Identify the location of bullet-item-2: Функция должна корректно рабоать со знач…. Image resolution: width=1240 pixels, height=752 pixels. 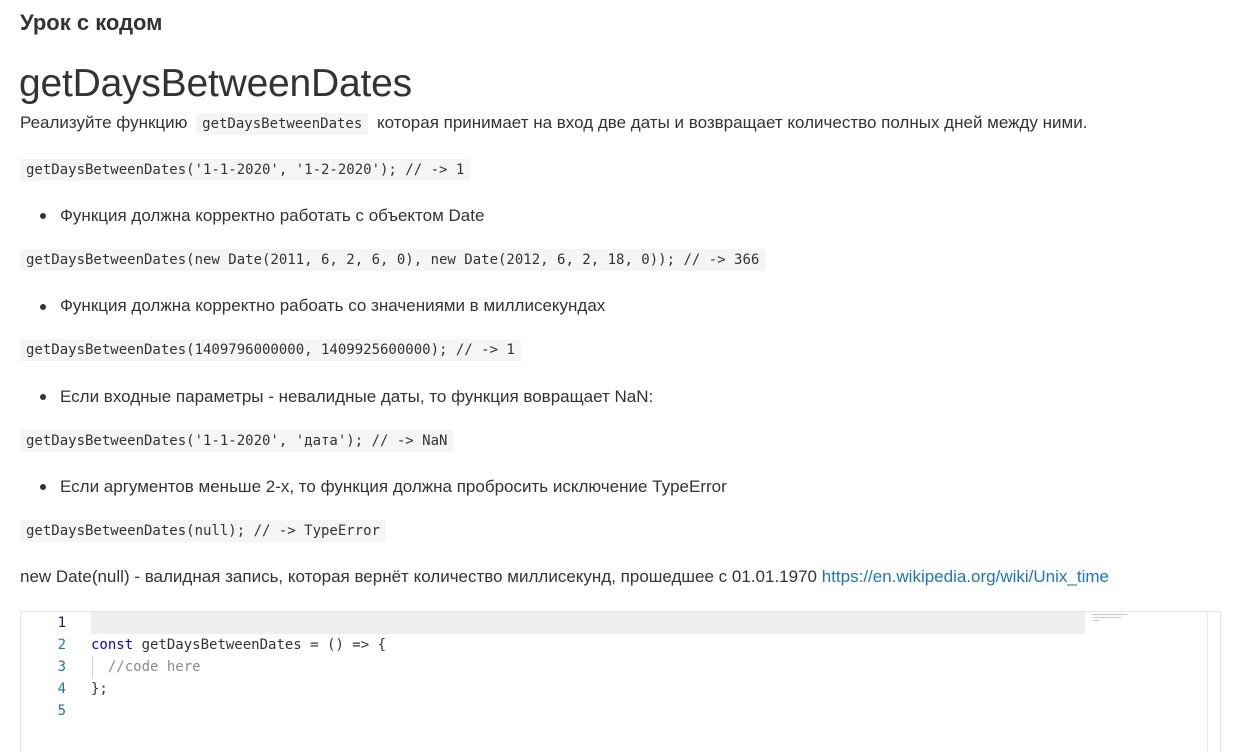
(333, 305).